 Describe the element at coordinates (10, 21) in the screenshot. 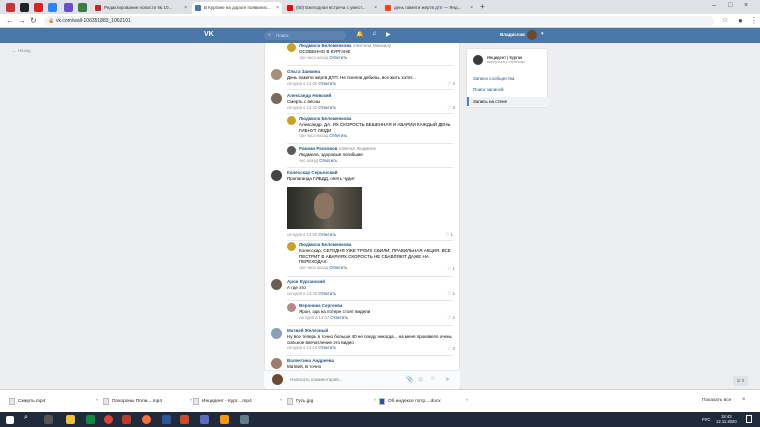

I see `back-icon: ←` at that location.